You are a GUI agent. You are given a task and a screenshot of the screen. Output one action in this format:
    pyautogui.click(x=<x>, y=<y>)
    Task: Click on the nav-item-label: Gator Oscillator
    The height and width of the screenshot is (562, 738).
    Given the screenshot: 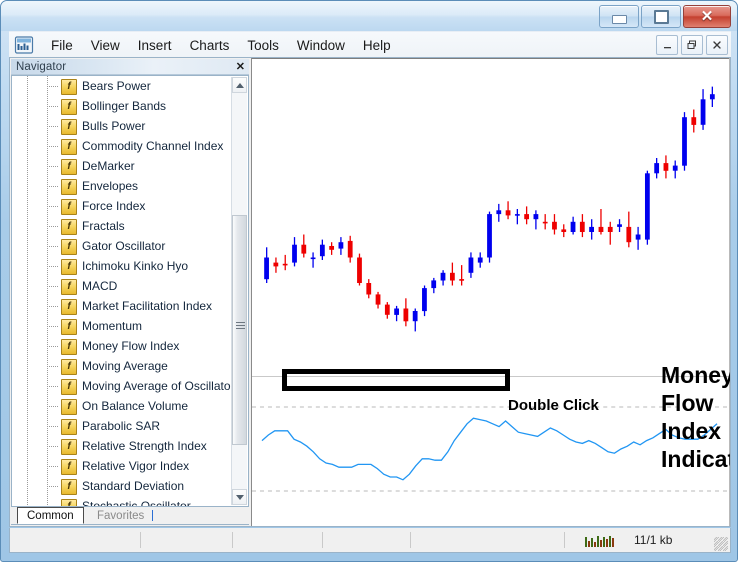 What is the action you would take?
    pyautogui.click(x=124, y=246)
    